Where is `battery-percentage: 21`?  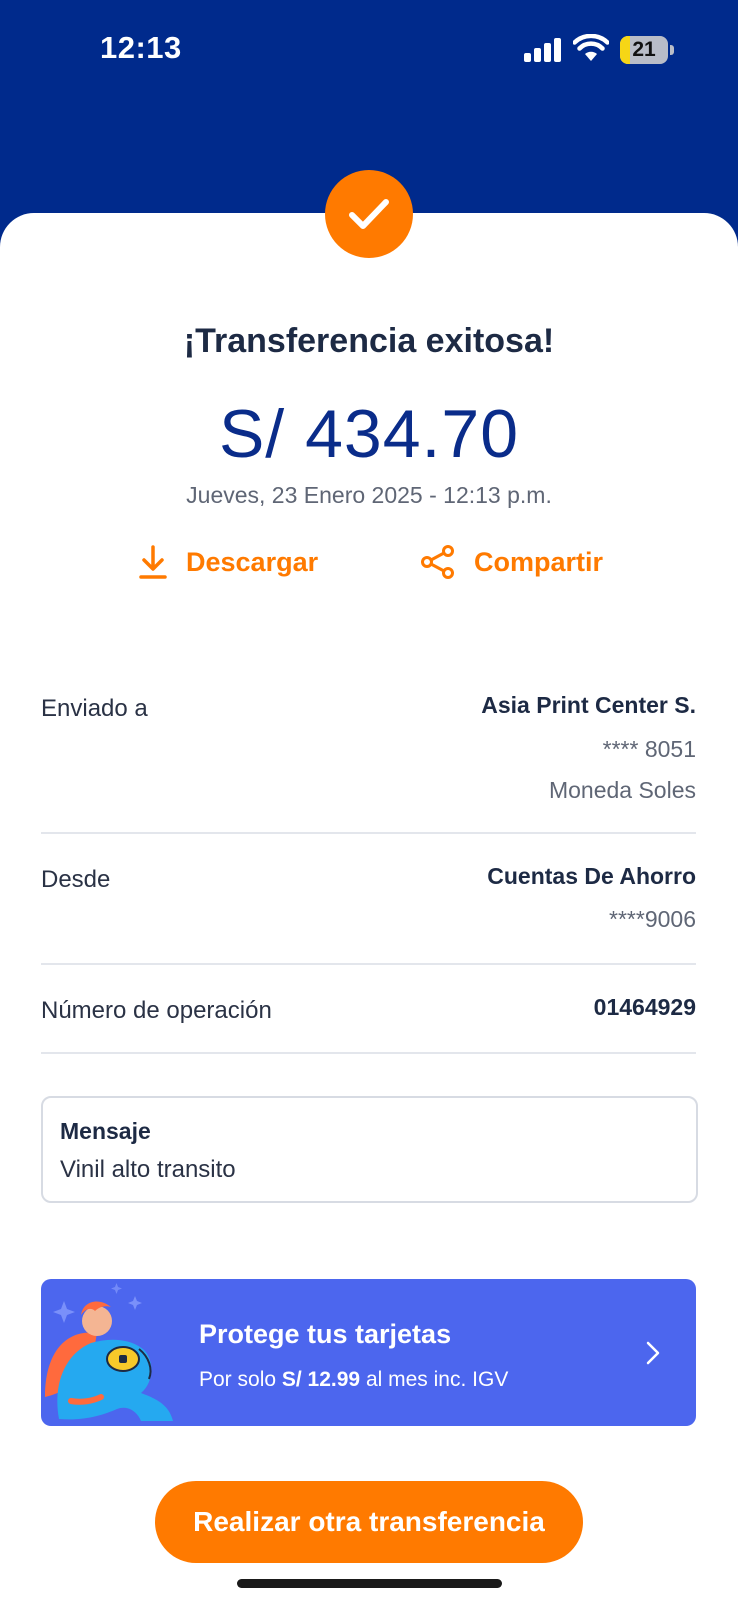 battery-percentage: 21 is located at coordinates (644, 49).